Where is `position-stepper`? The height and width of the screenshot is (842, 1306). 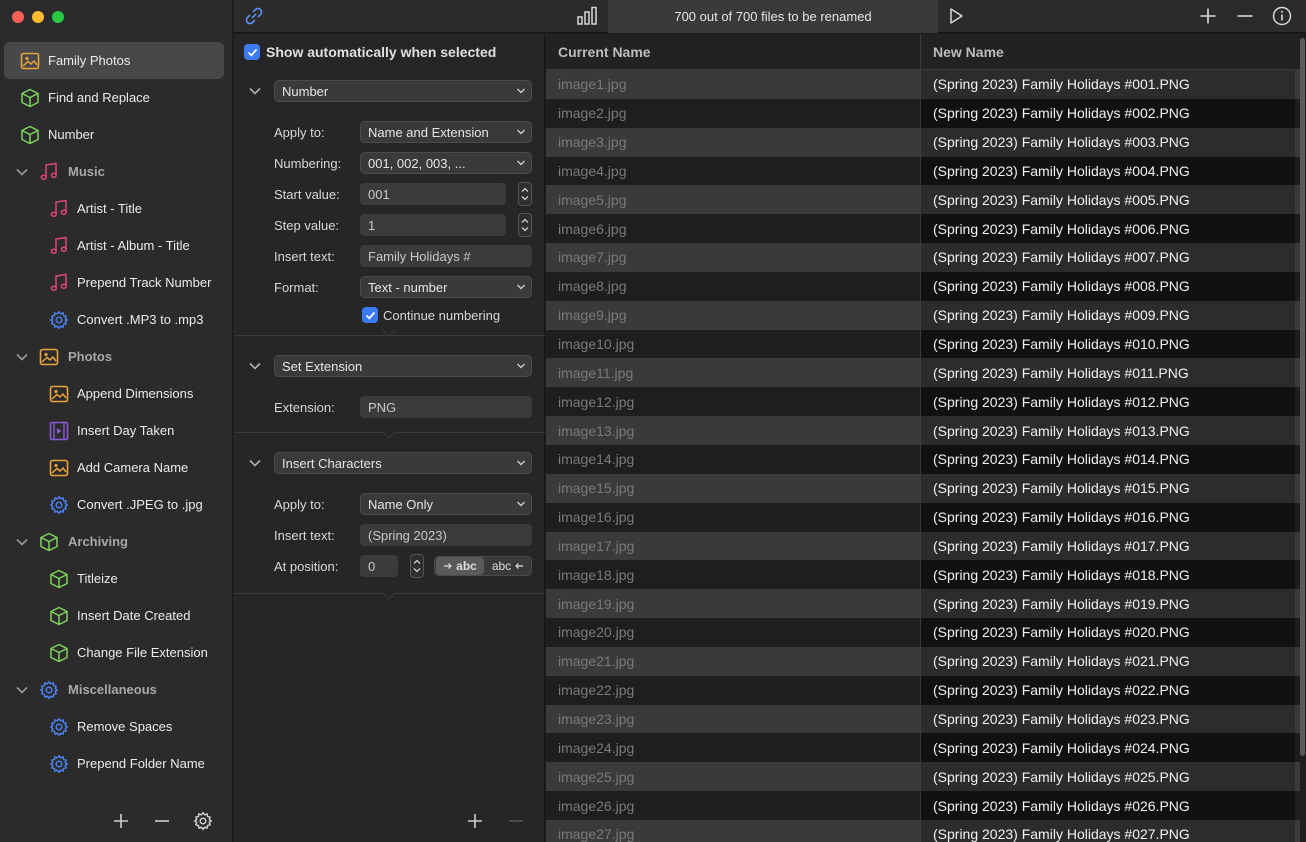 position-stepper is located at coordinates (417, 566).